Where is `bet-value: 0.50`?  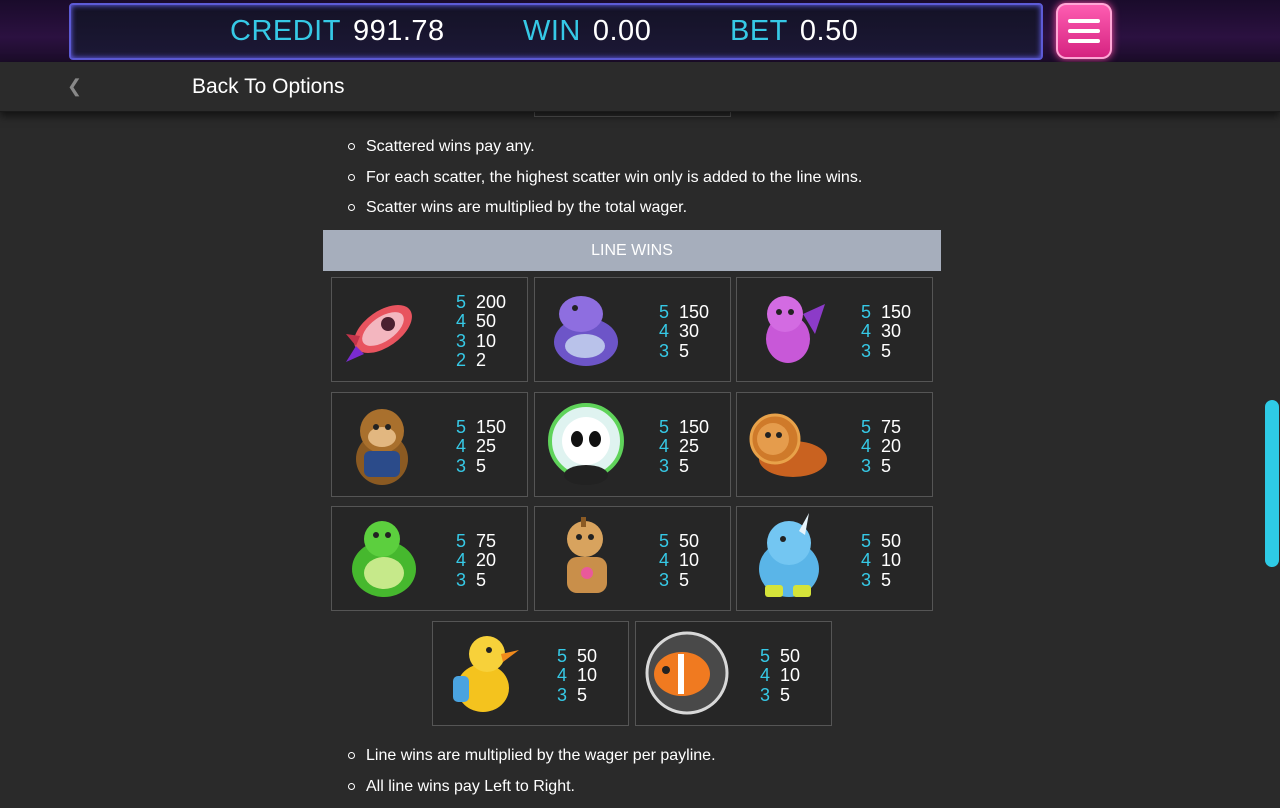 bet-value: 0.50 is located at coordinates (829, 31).